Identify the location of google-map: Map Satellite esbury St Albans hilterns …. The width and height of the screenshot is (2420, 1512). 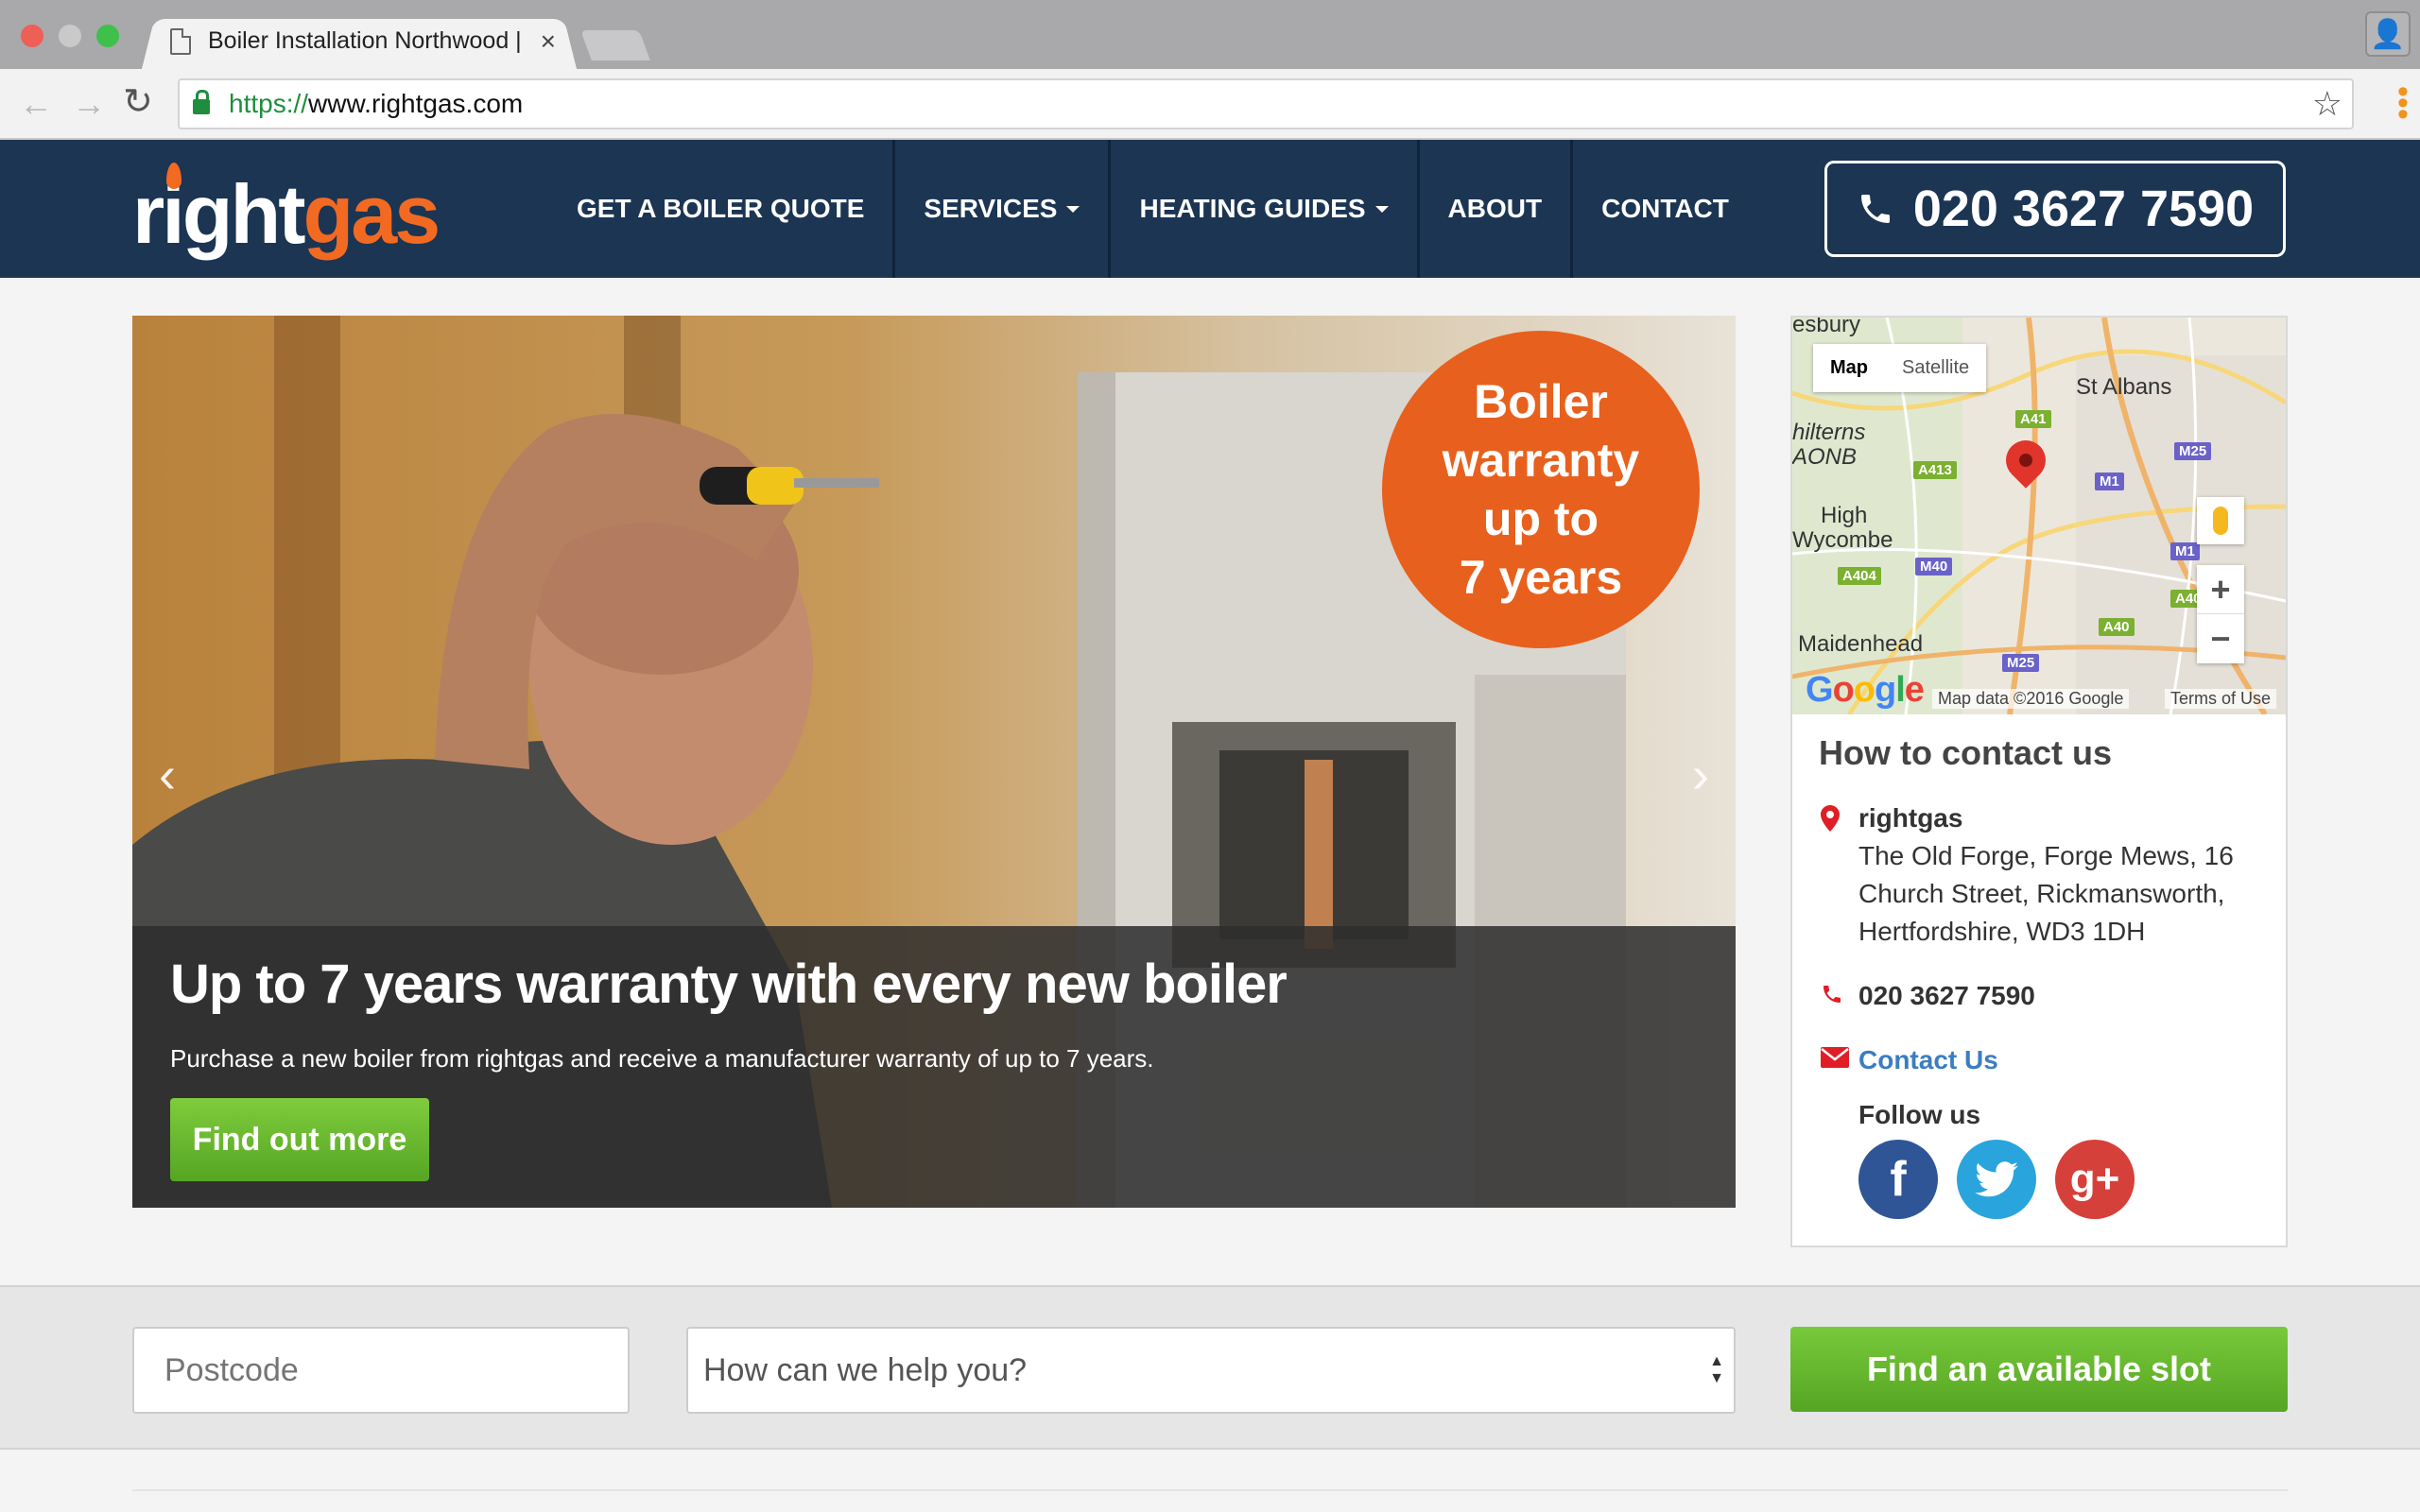
(2039, 516).